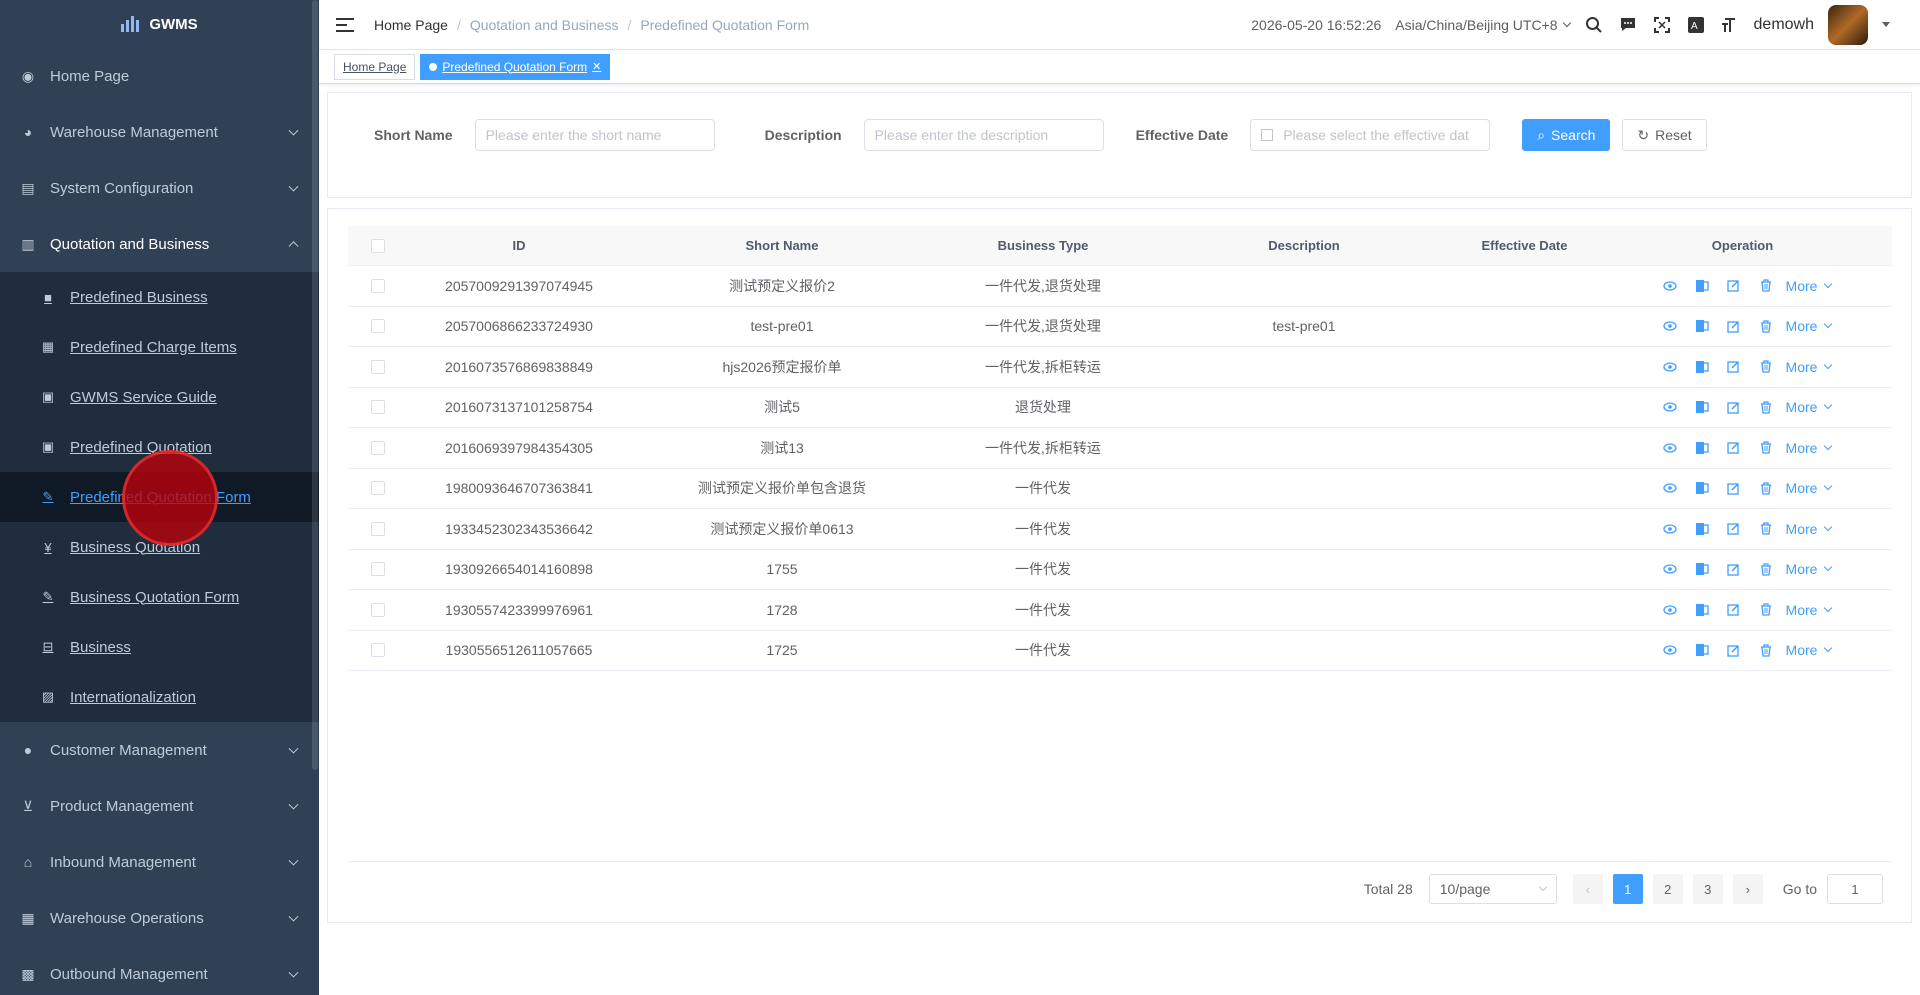 The height and width of the screenshot is (995, 1920). What do you see at coordinates (1730, 25) in the screenshot?
I see `font-size-icon` at bounding box center [1730, 25].